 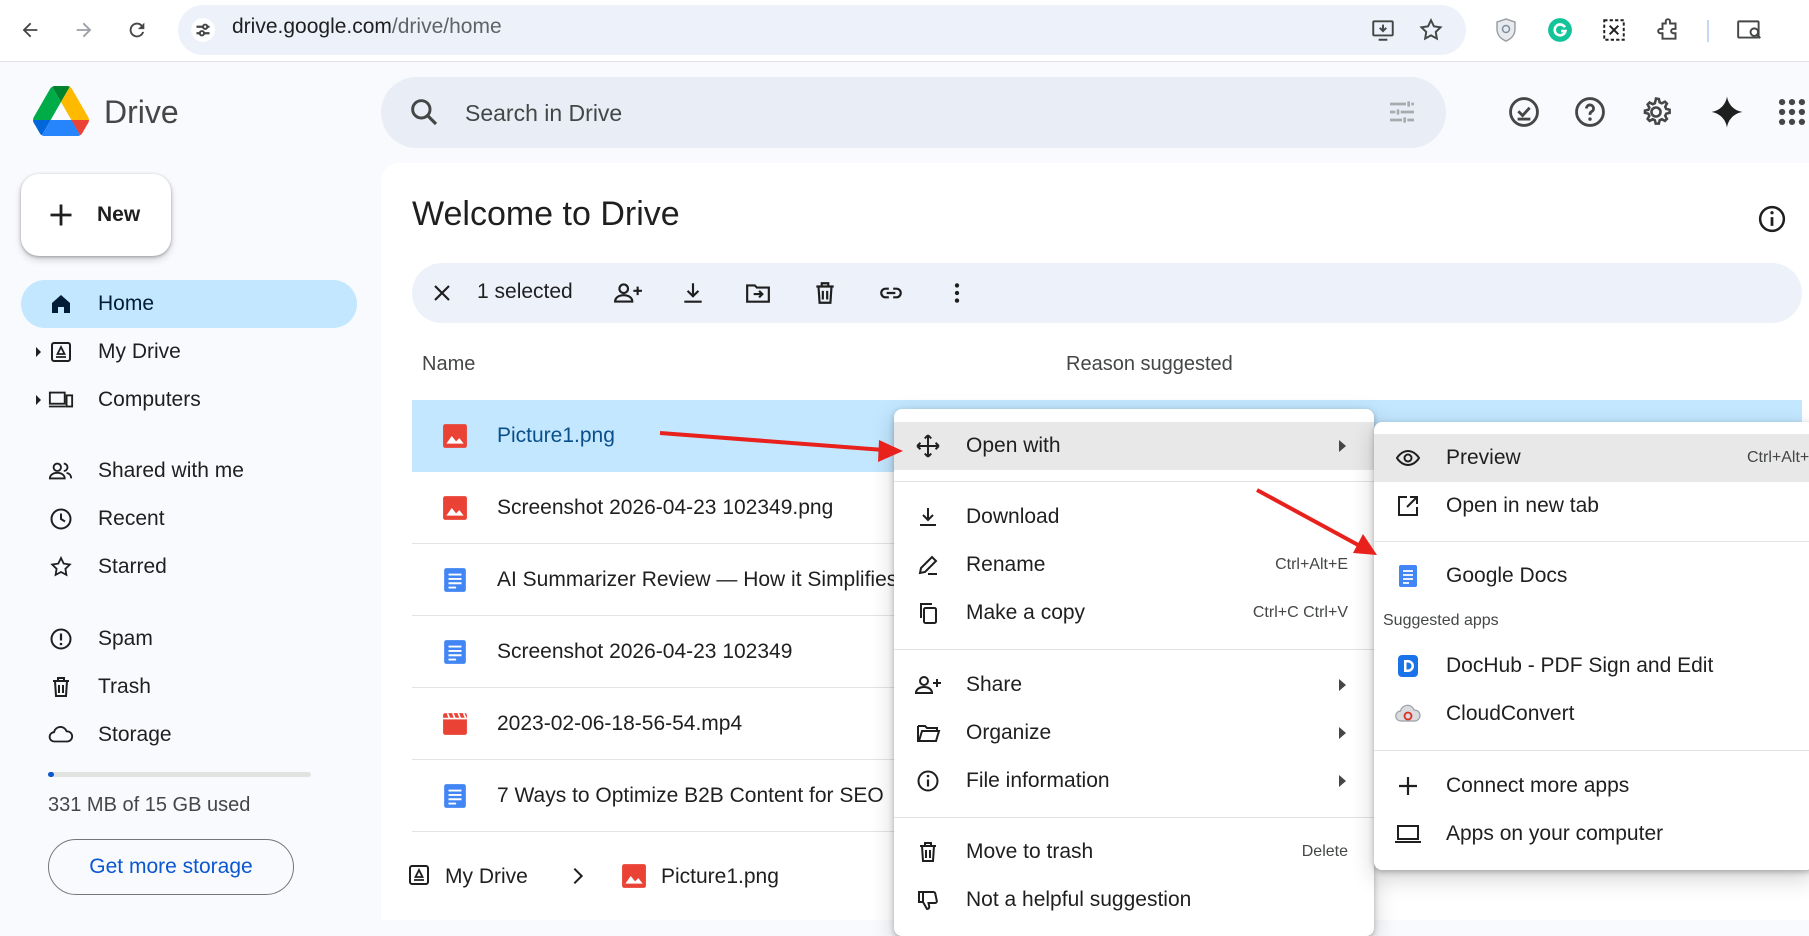 What do you see at coordinates (486, 877) in the screenshot?
I see `breadcrumb-my-drive: My Drive` at bounding box center [486, 877].